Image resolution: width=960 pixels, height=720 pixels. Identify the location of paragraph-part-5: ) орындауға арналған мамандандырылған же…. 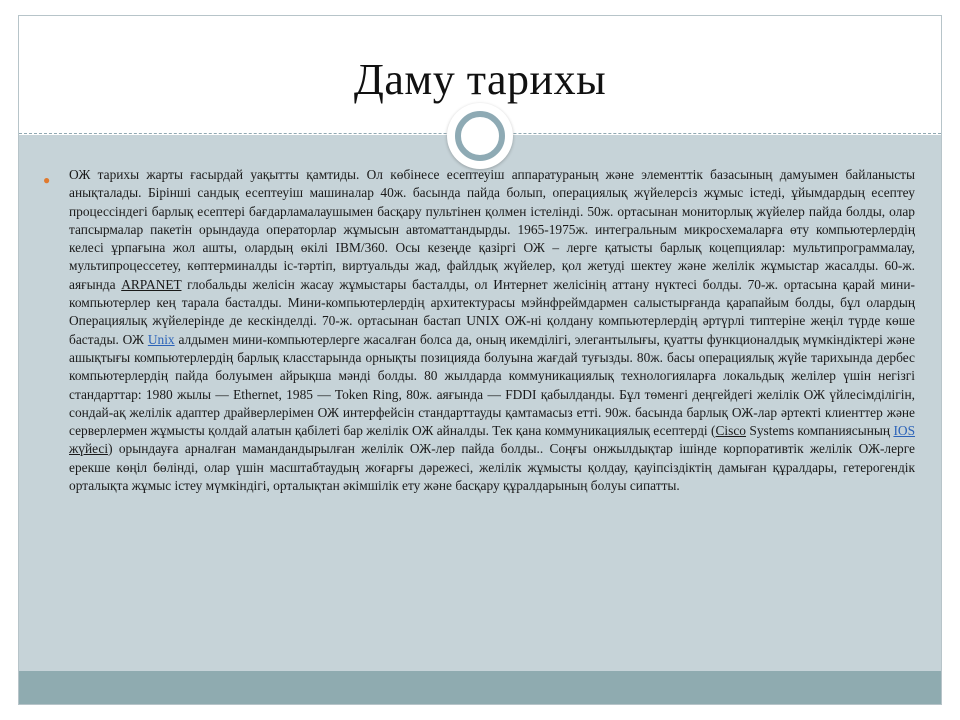
(492, 467).